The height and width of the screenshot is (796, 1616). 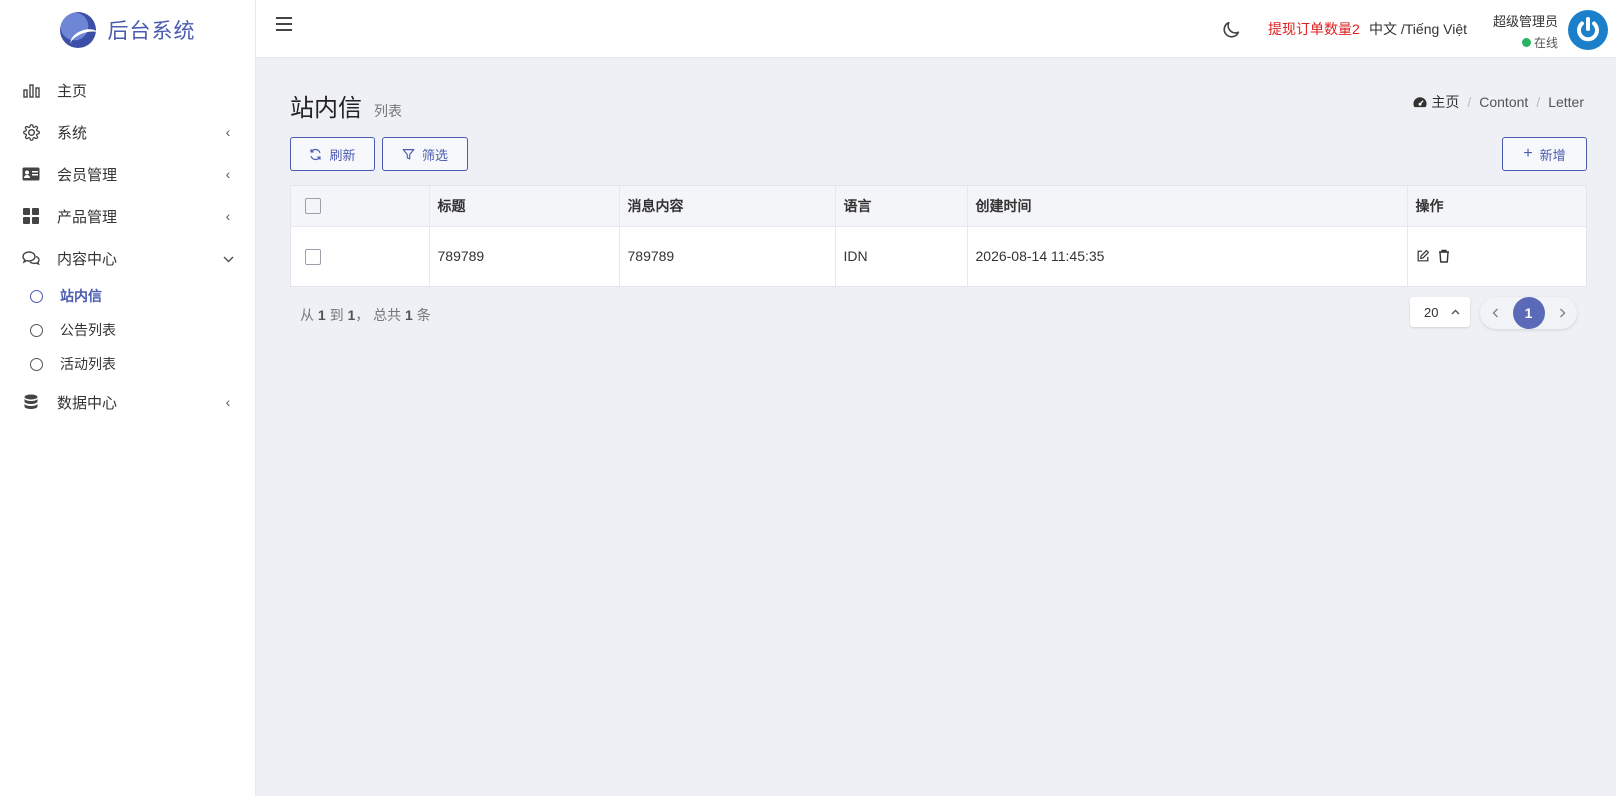 I want to click on table-row: 789789 789789 IDN 2026-08-14 11:45:35, so click(x=938, y=256).